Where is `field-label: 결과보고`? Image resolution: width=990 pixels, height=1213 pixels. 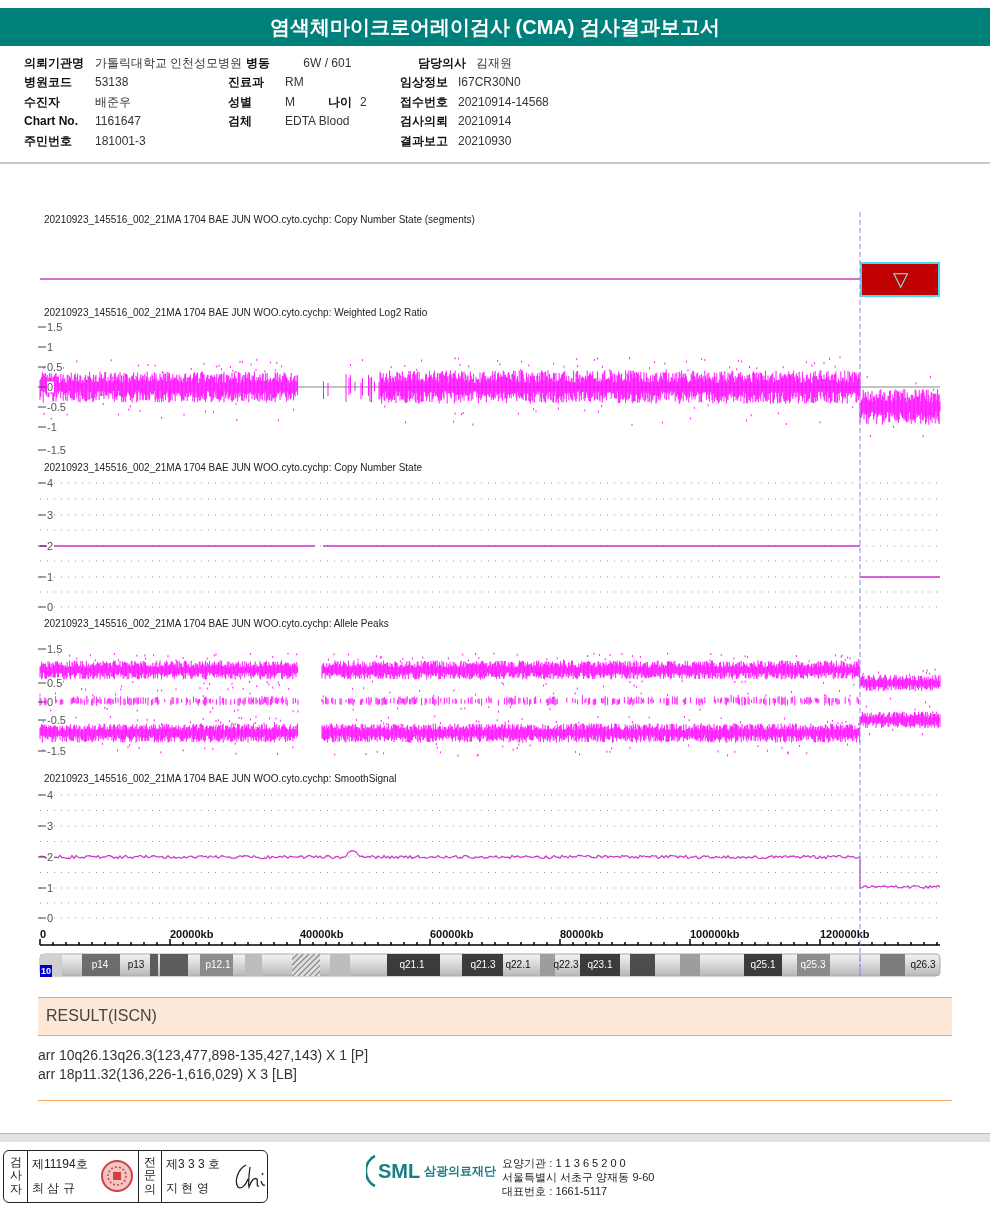 field-label: 결과보고 is located at coordinates (424, 141).